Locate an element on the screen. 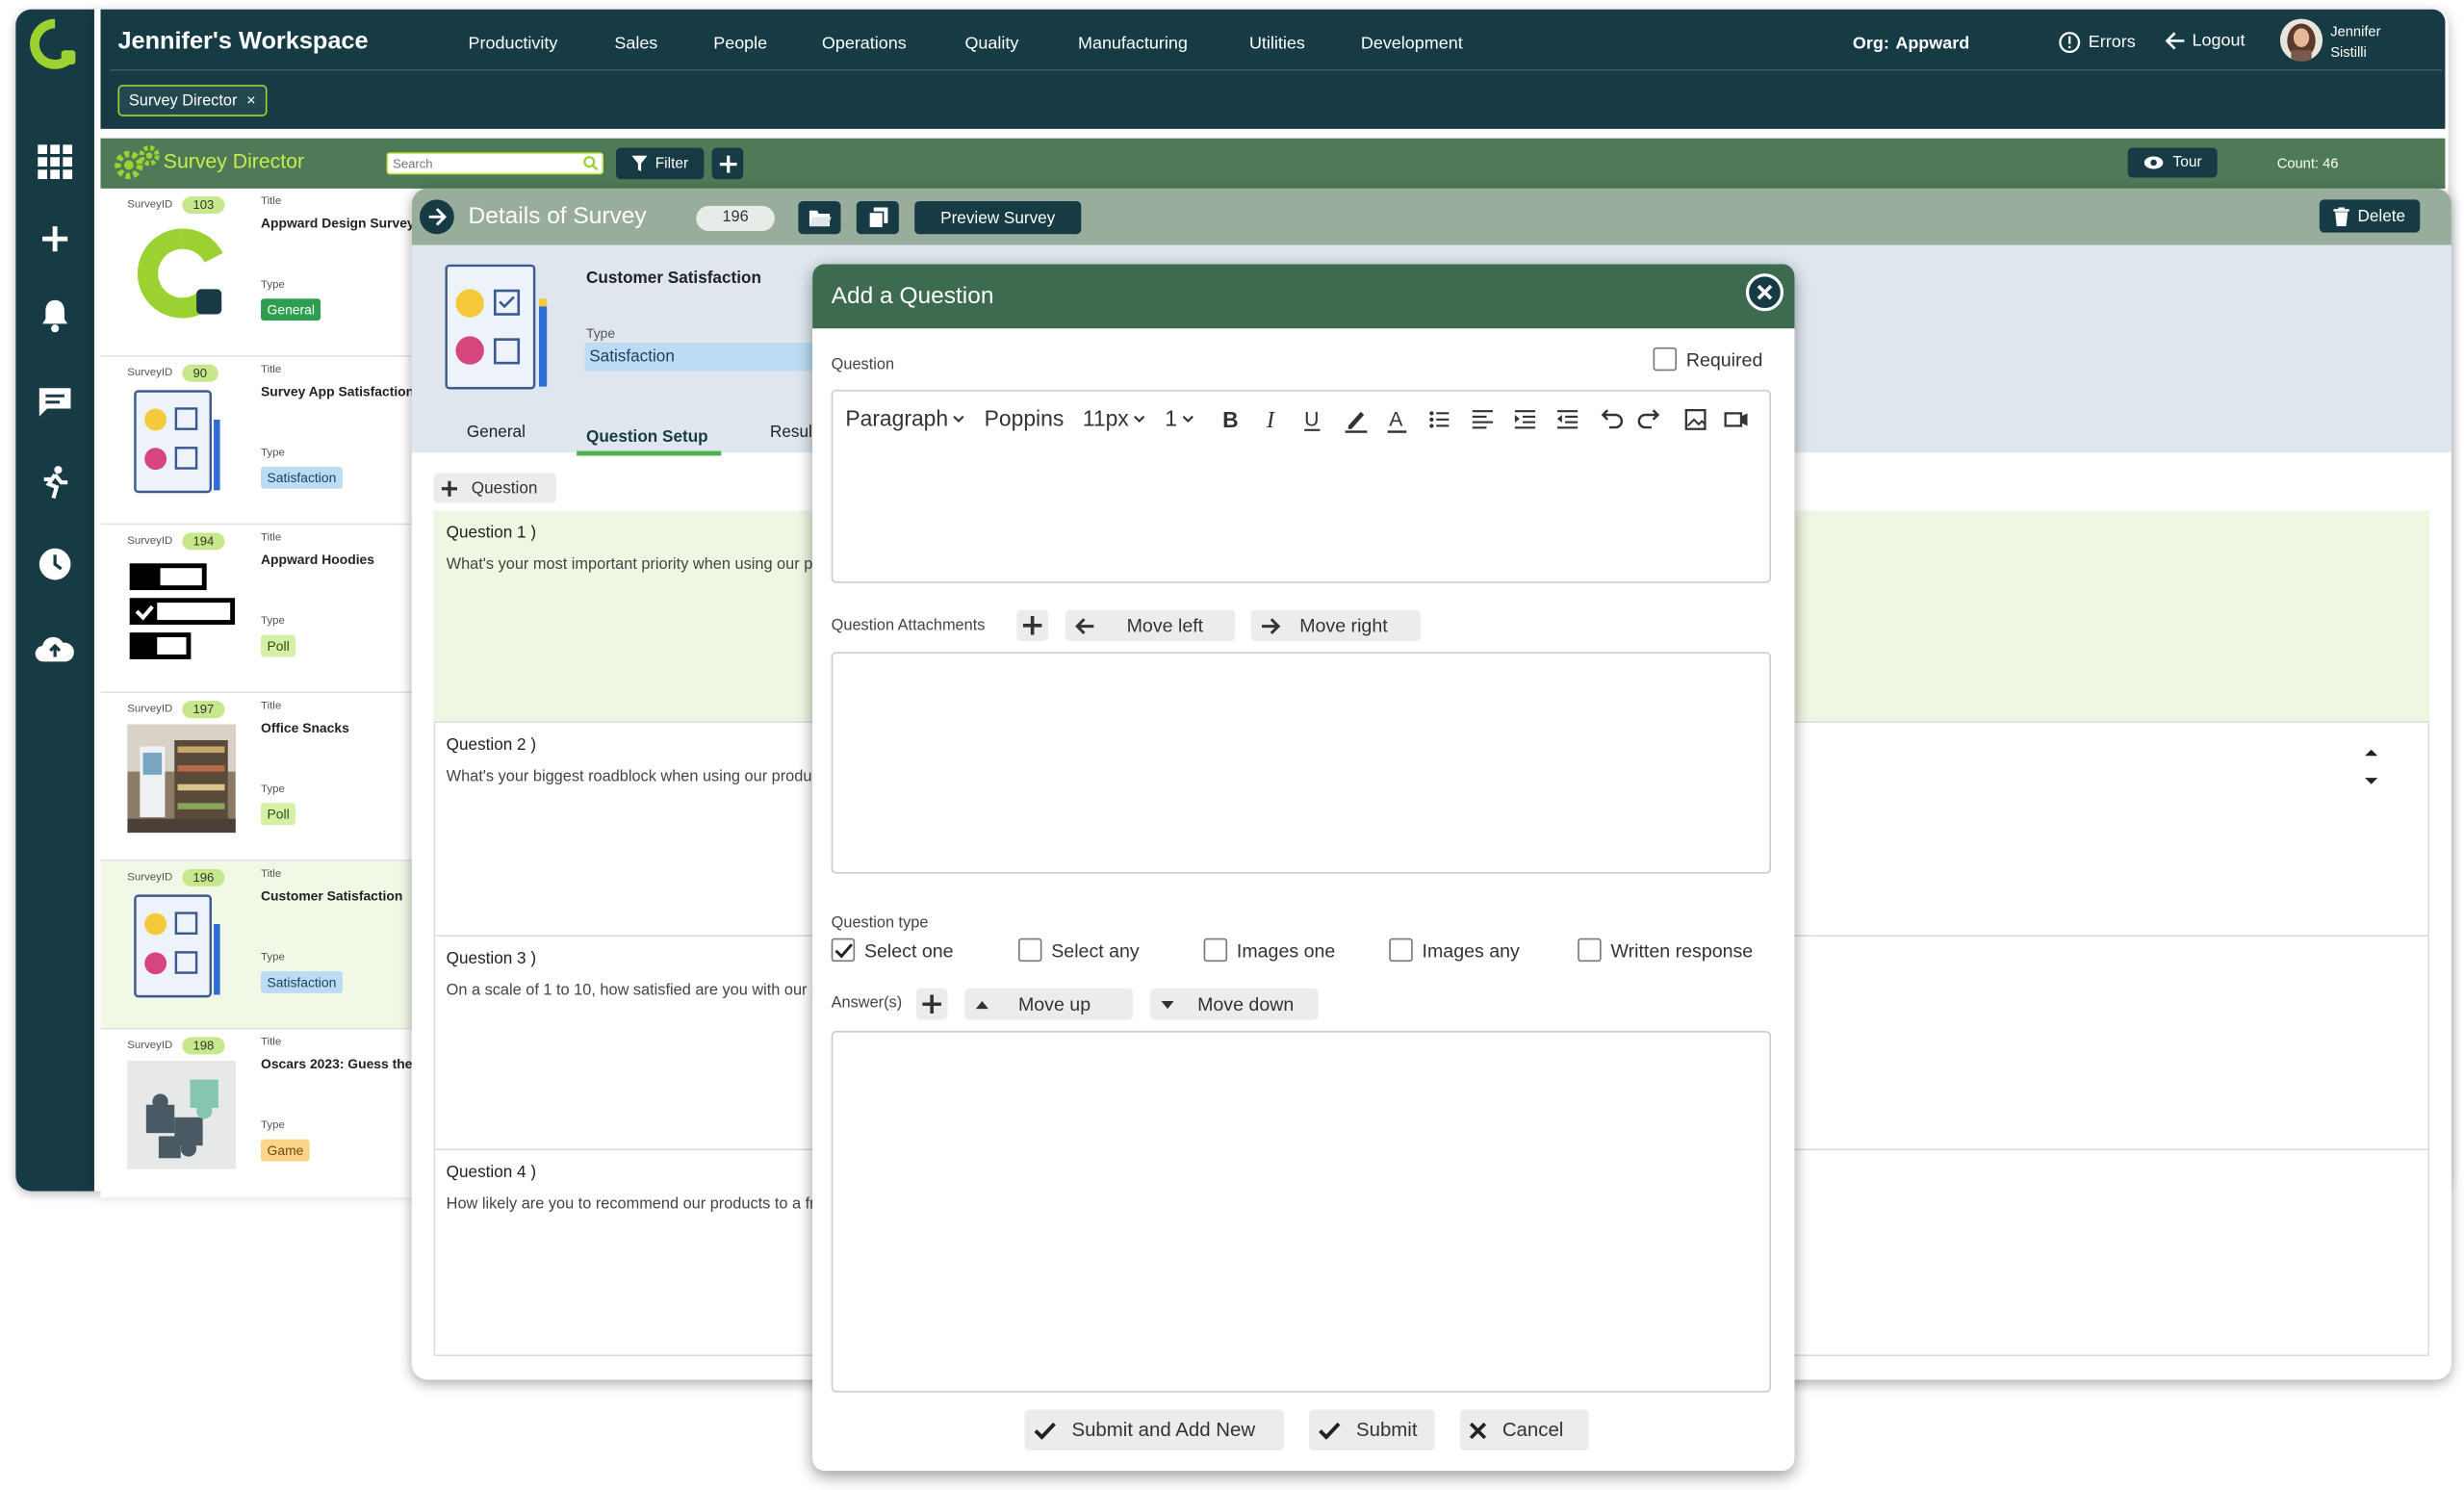 The height and width of the screenshot is (1490, 2464). survey-id-badge: 103 is located at coordinates (203, 205).